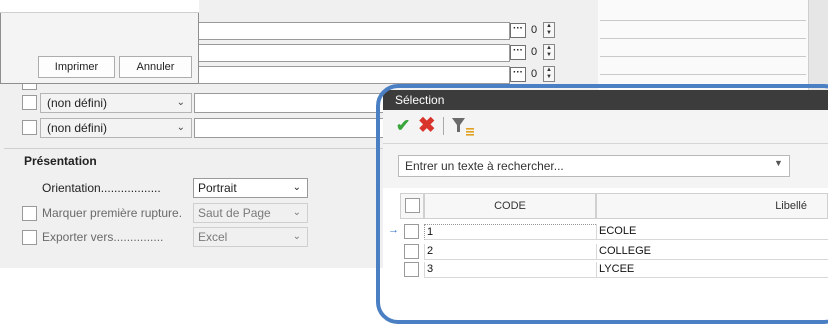 The width and height of the screenshot is (828, 325). Describe the element at coordinates (112, 213) in the screenshot. I see `rupture-label: Marquer première rupture.` at that location.